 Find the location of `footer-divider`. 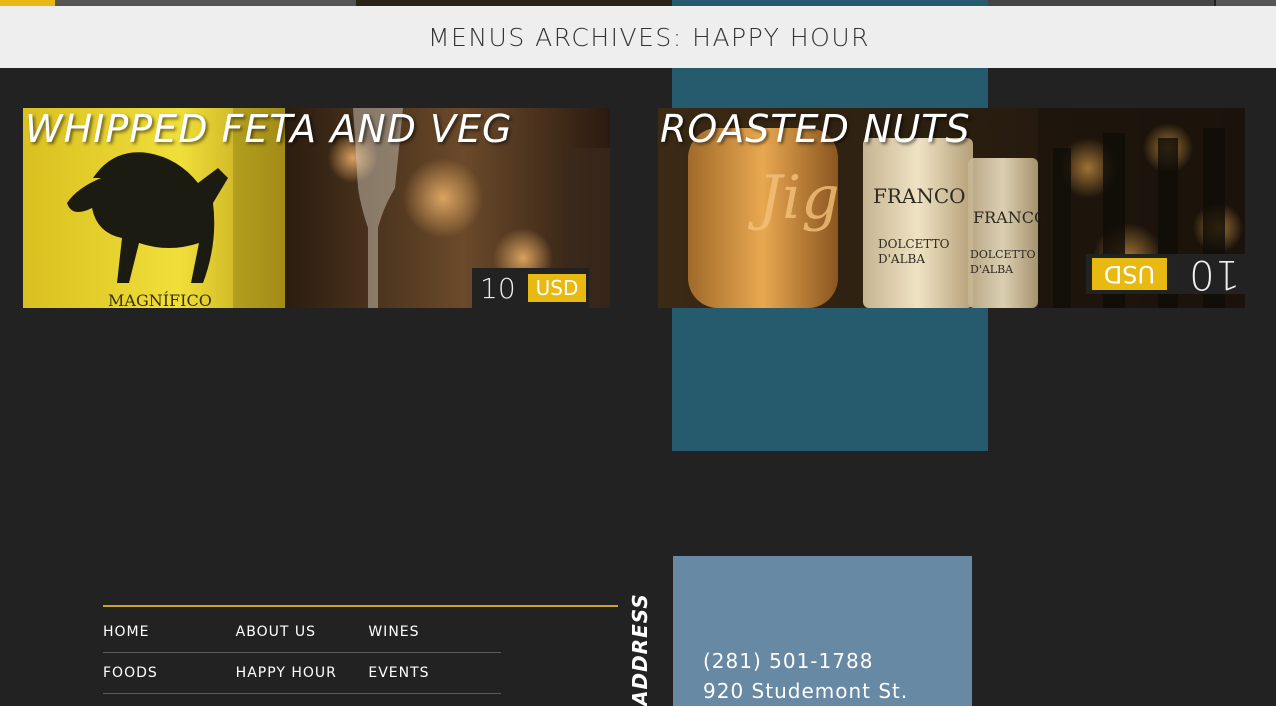

footer-divider is located at coordinates (360, 606).